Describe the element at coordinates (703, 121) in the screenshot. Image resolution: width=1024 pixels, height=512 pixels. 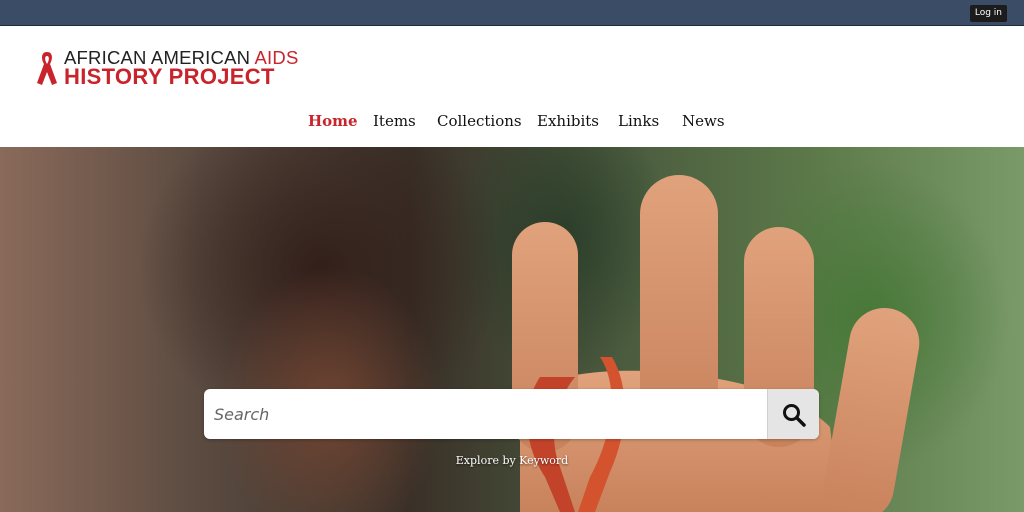
I see `nav-item-news: News` at that location.